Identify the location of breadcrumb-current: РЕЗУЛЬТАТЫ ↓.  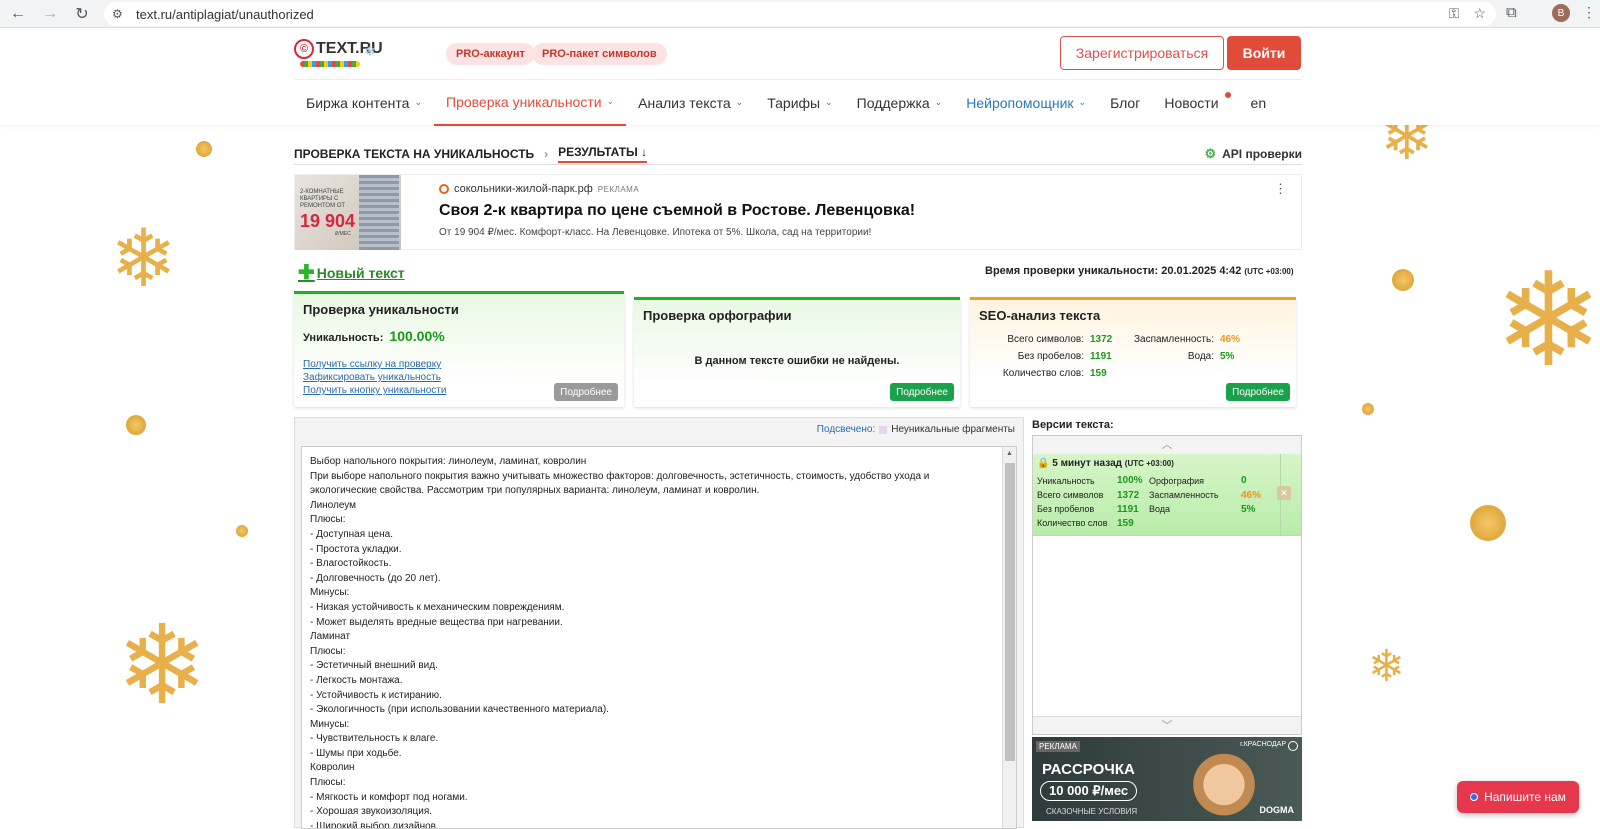
(603, 154).